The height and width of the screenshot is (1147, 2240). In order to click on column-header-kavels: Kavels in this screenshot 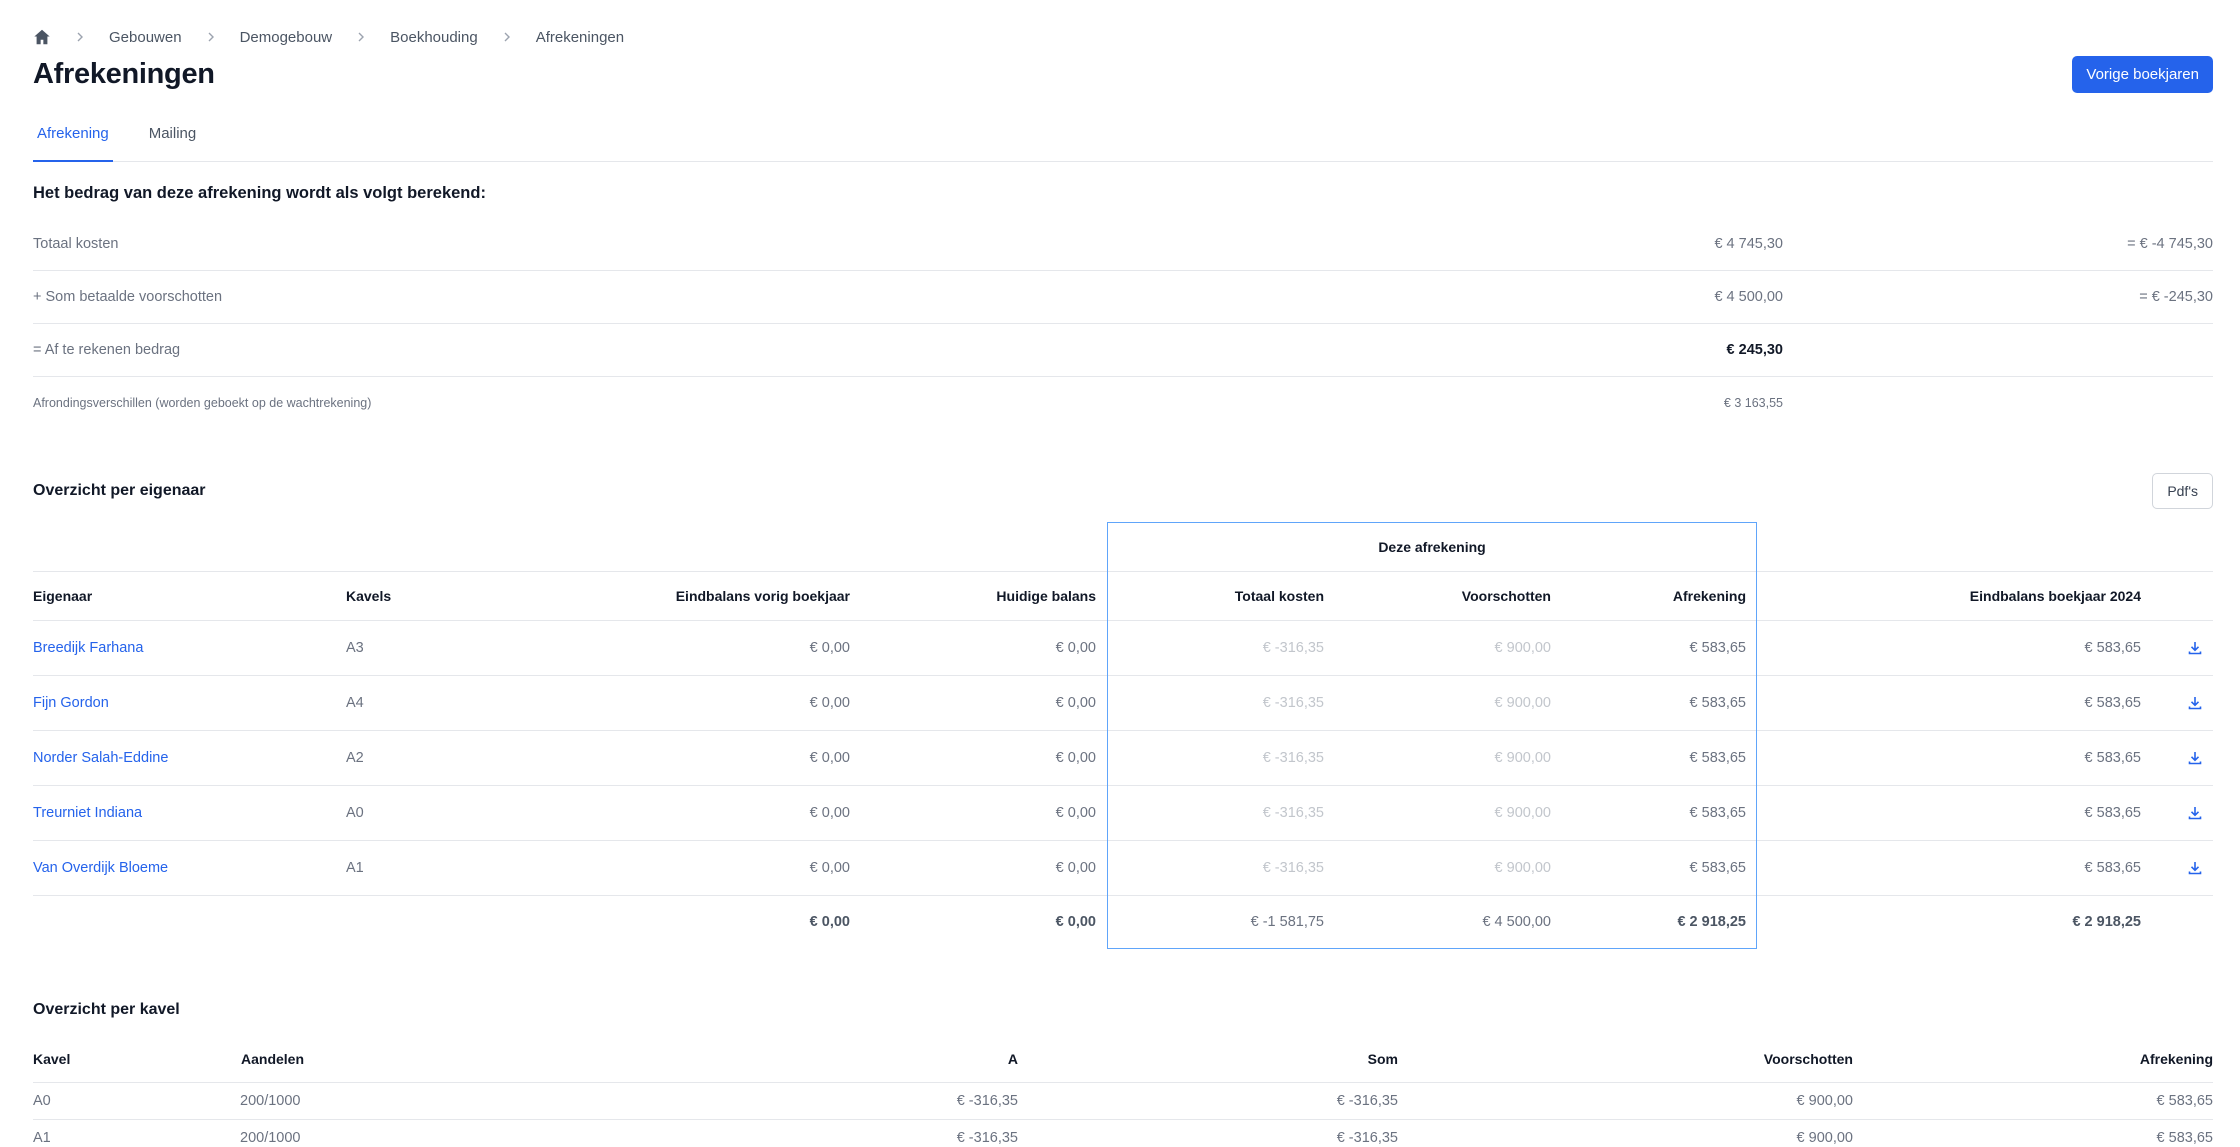, I will do `click(369, 596)`.